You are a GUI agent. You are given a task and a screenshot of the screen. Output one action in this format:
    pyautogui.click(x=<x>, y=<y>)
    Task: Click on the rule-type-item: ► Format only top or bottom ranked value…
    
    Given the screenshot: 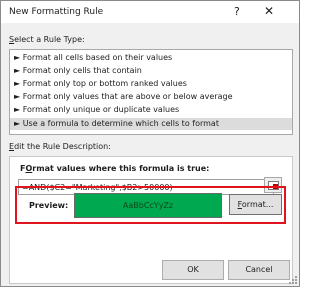 What is the action you would take?
    pyautogui.click(x=151, y=84)
    